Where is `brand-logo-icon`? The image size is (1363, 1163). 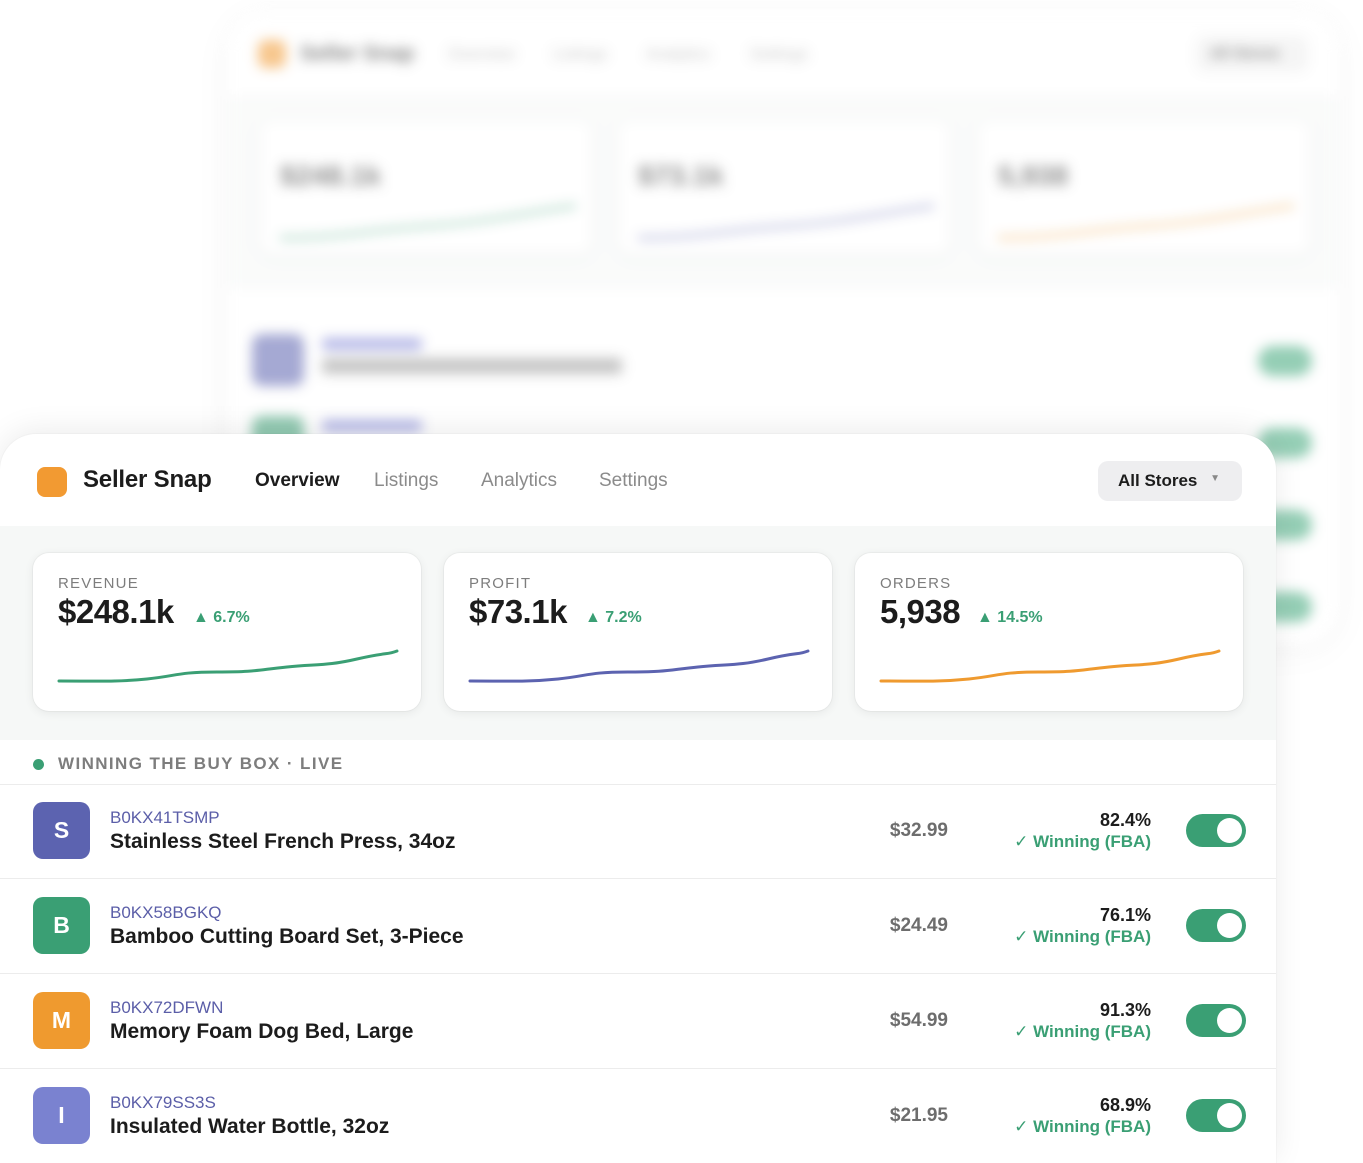
brand-logo-icon is located at coordinates (52, 482).